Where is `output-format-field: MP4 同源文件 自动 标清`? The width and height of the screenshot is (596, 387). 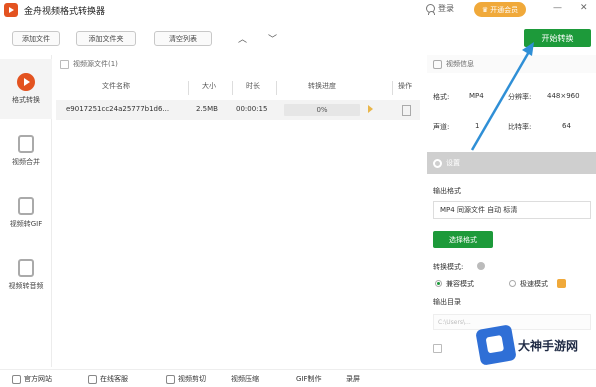 output-format-field: MP4 同源文件 自动 标清 is located at coordinates (512, 210).